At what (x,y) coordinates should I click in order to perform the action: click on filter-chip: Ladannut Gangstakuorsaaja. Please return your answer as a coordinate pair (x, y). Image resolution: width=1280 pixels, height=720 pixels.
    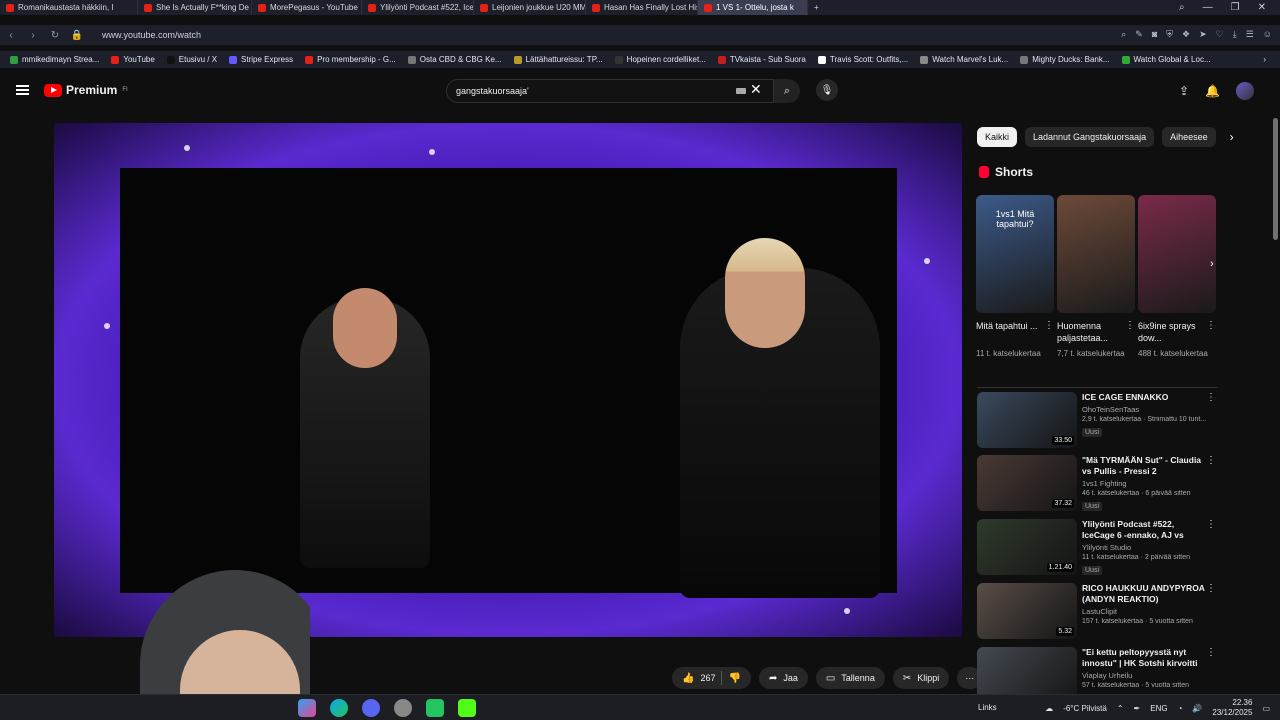
    Looking at the image, I should click on (1090, 137).